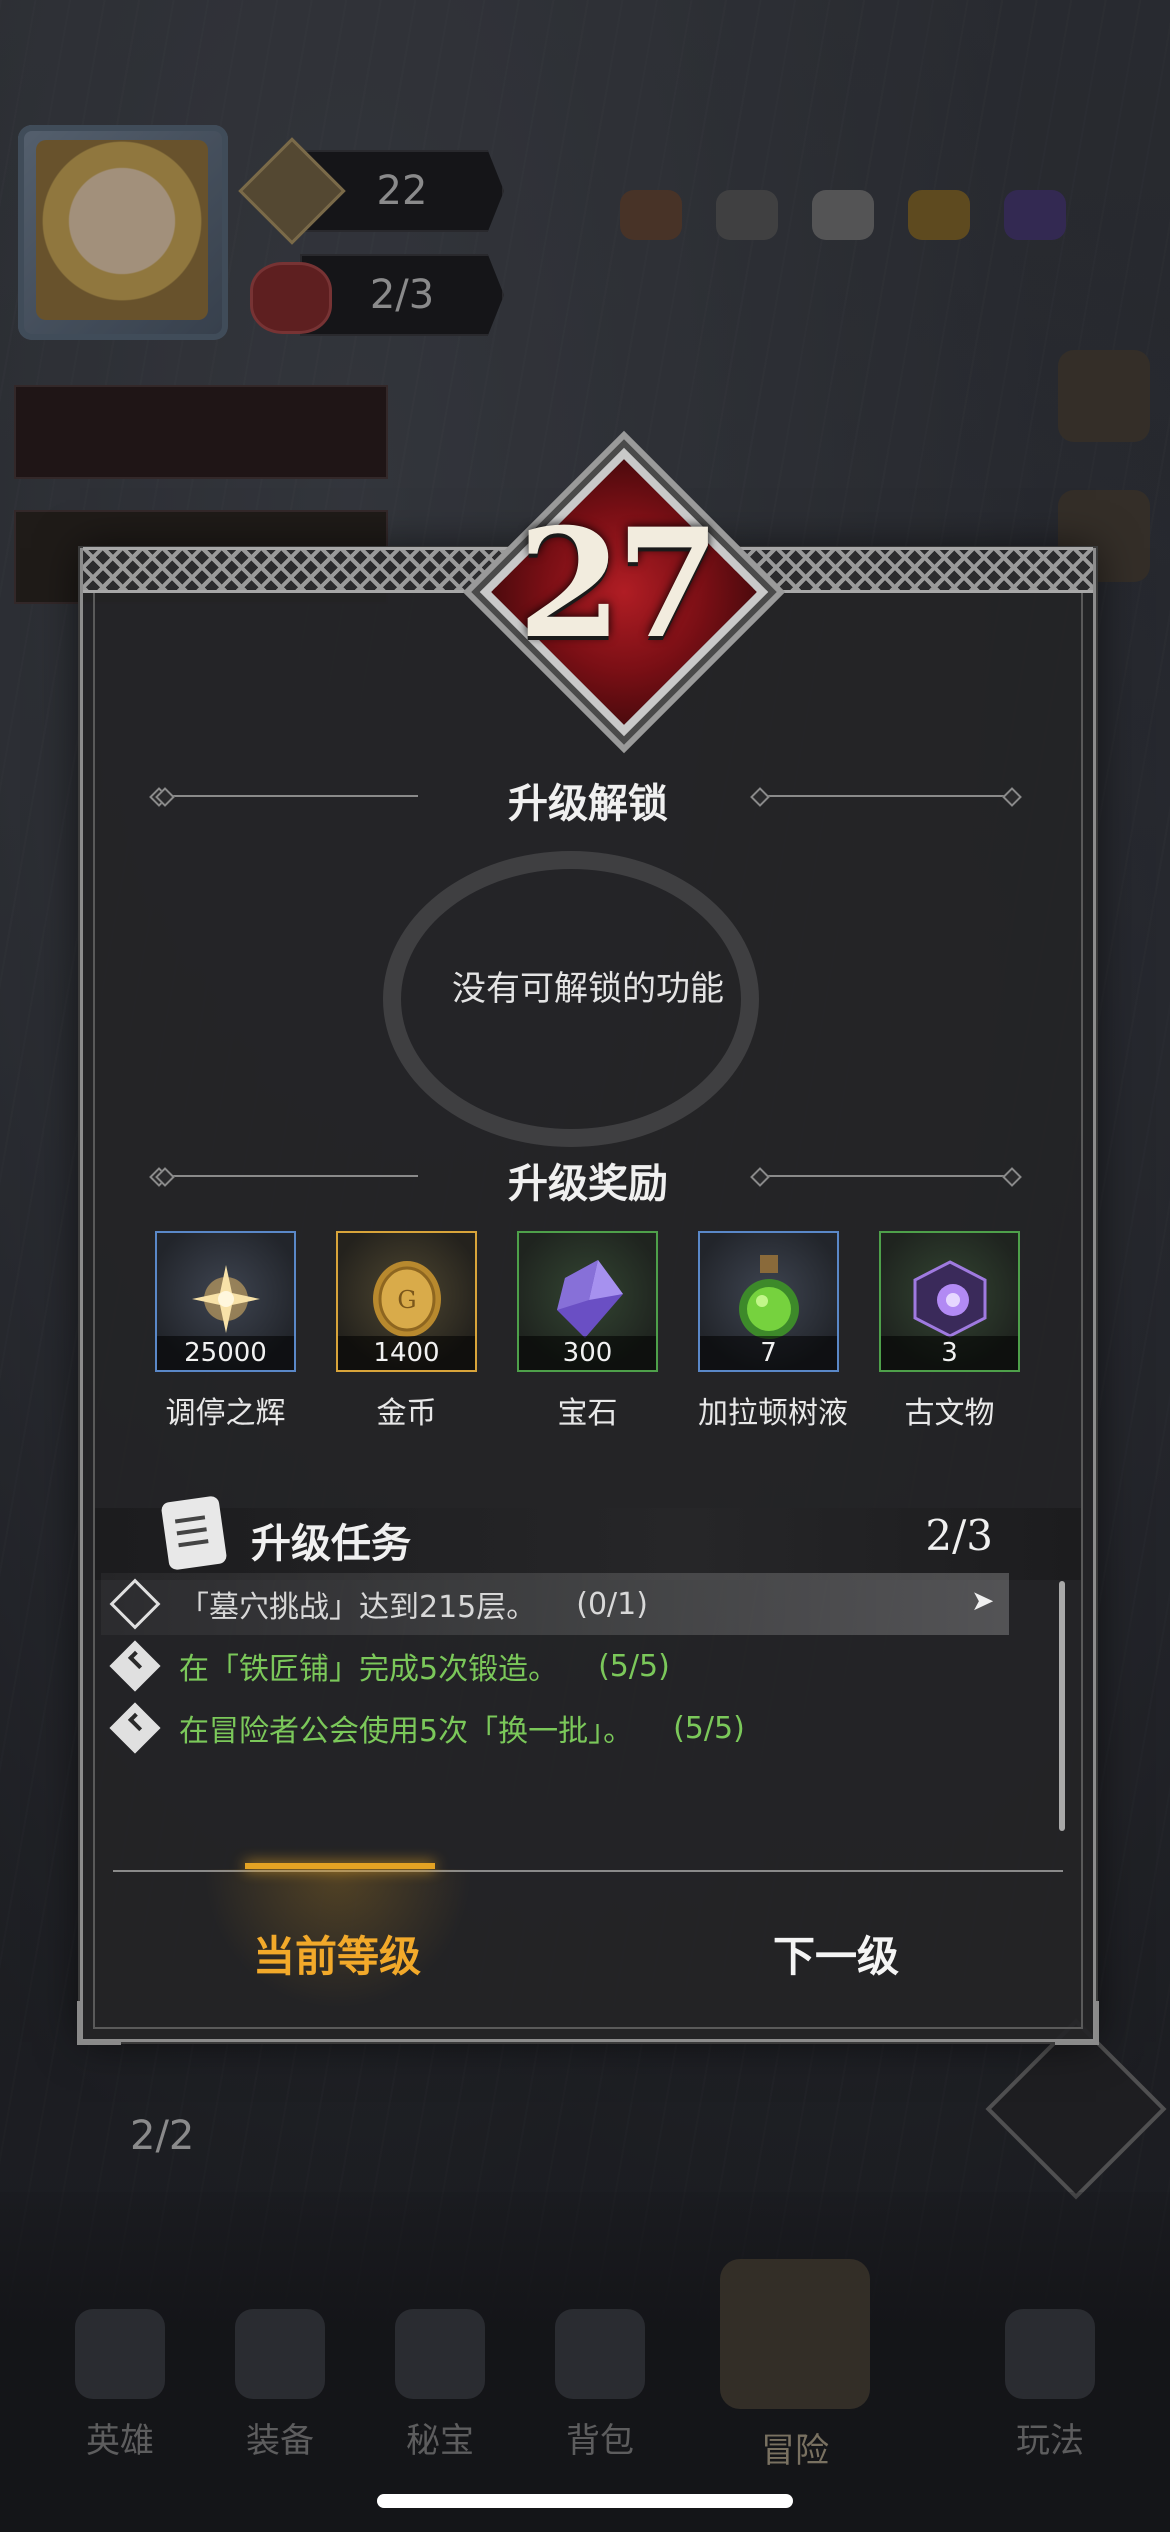  What do you see at coordinates (406, 1353) in the screenshot?
I see `reward-qty: 1400` at bounding box center [406, 1353].